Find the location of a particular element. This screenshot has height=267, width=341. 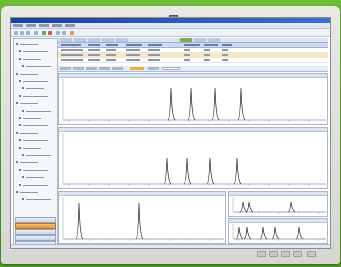

chromatogram-lower-left-plot is located at coordinates (143, 218).